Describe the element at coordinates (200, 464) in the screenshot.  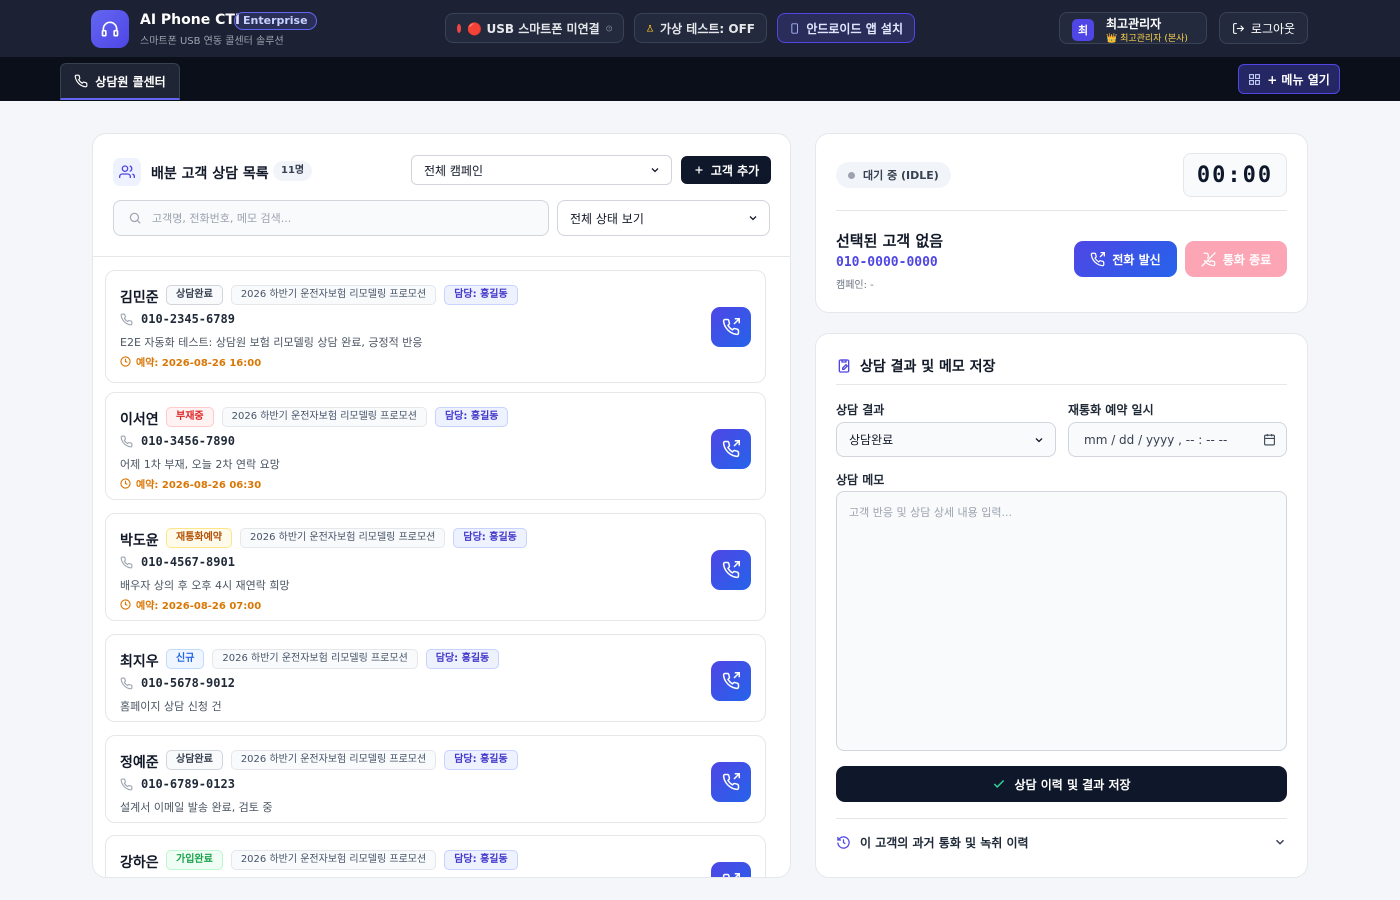
I see `customer-memo: 어제 1차 부재, 오늘 2차 연락 요망` at that location.